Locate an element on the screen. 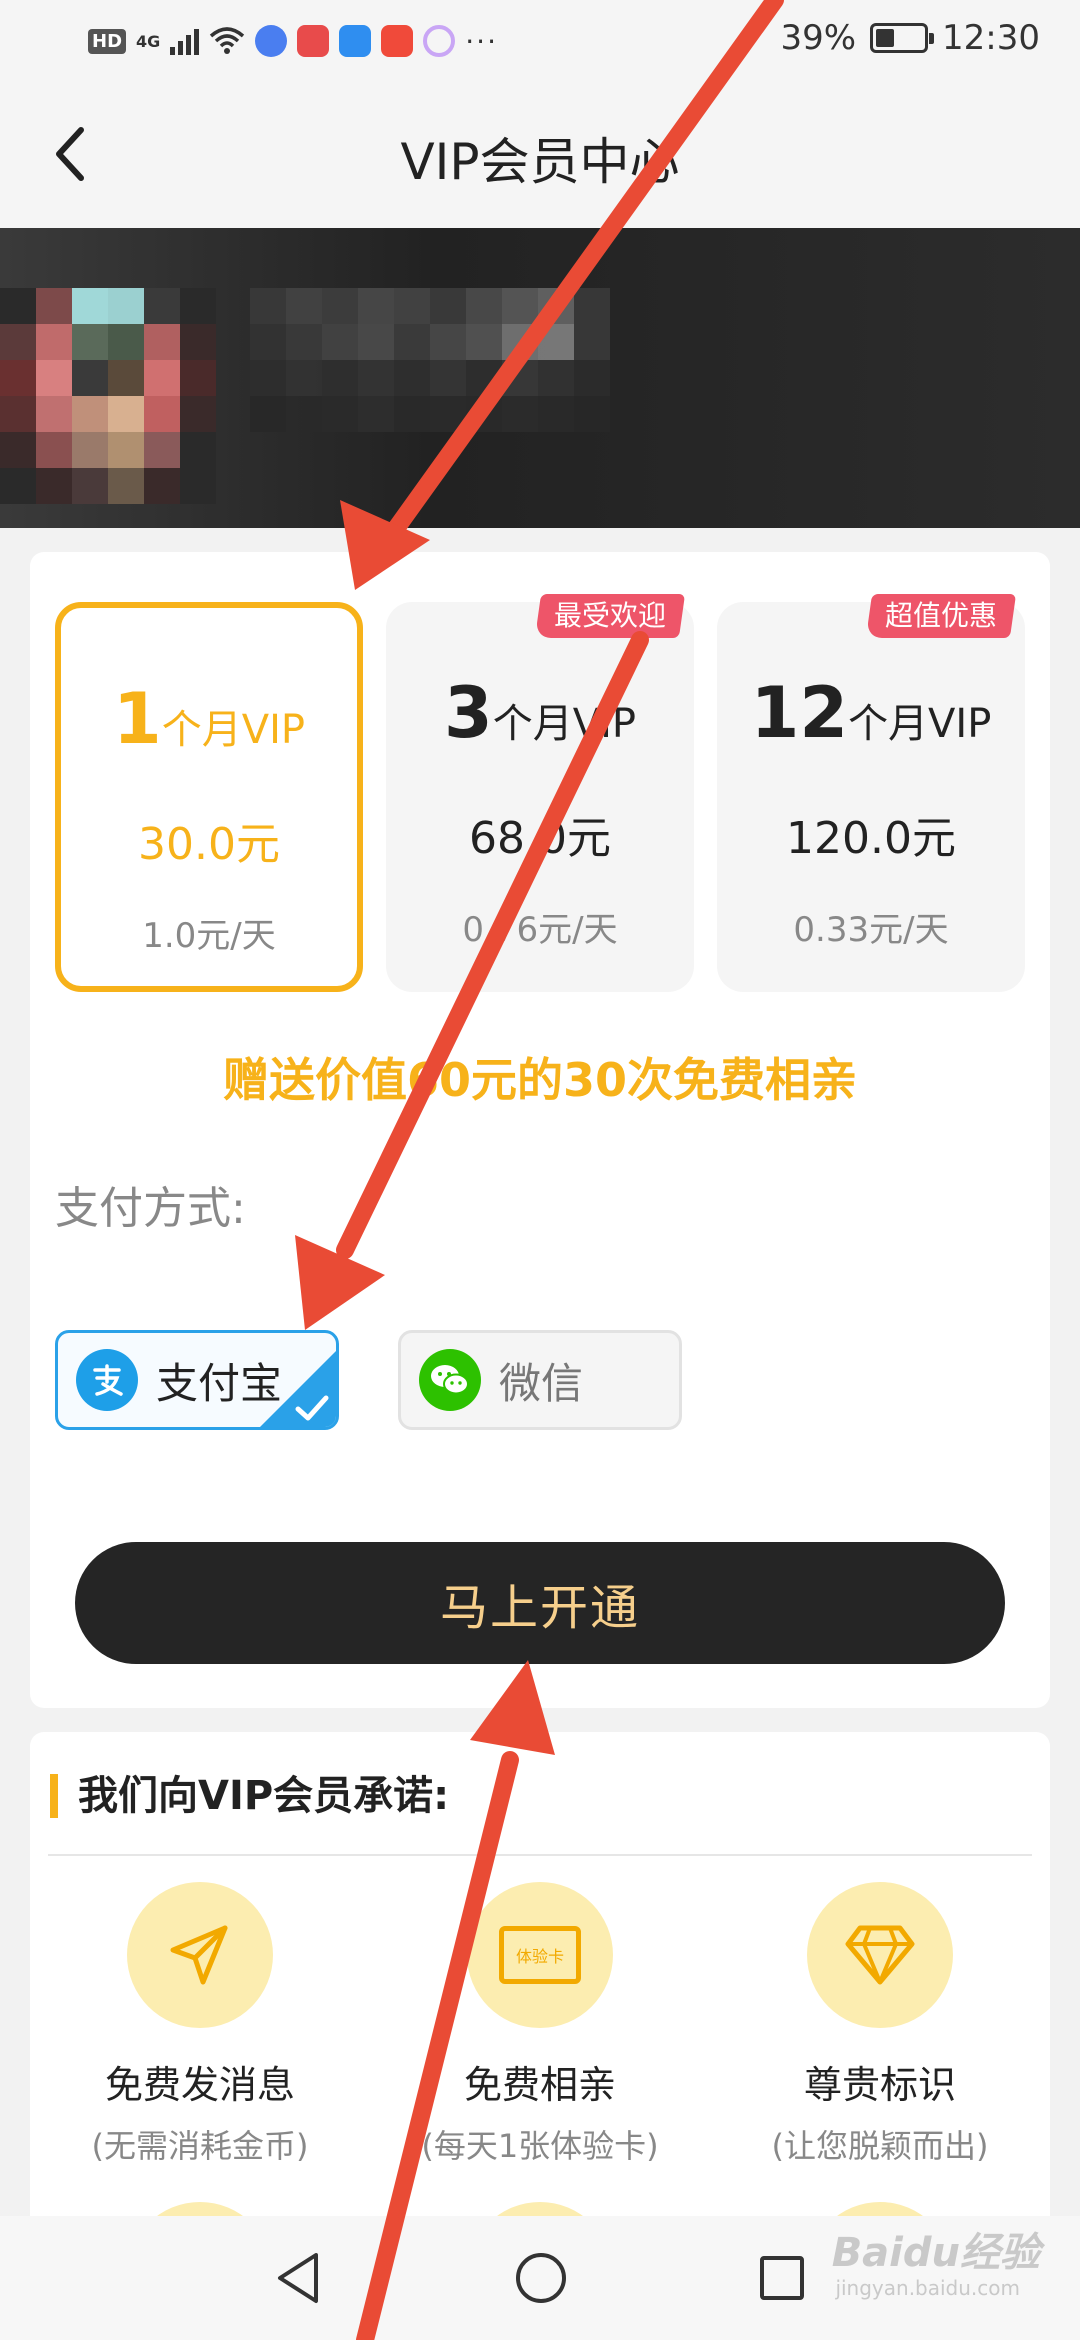 The width and height of the screenshot is (1080, 2340). benefit-title: 免费发消息 is located at coordinates (199, 2085).